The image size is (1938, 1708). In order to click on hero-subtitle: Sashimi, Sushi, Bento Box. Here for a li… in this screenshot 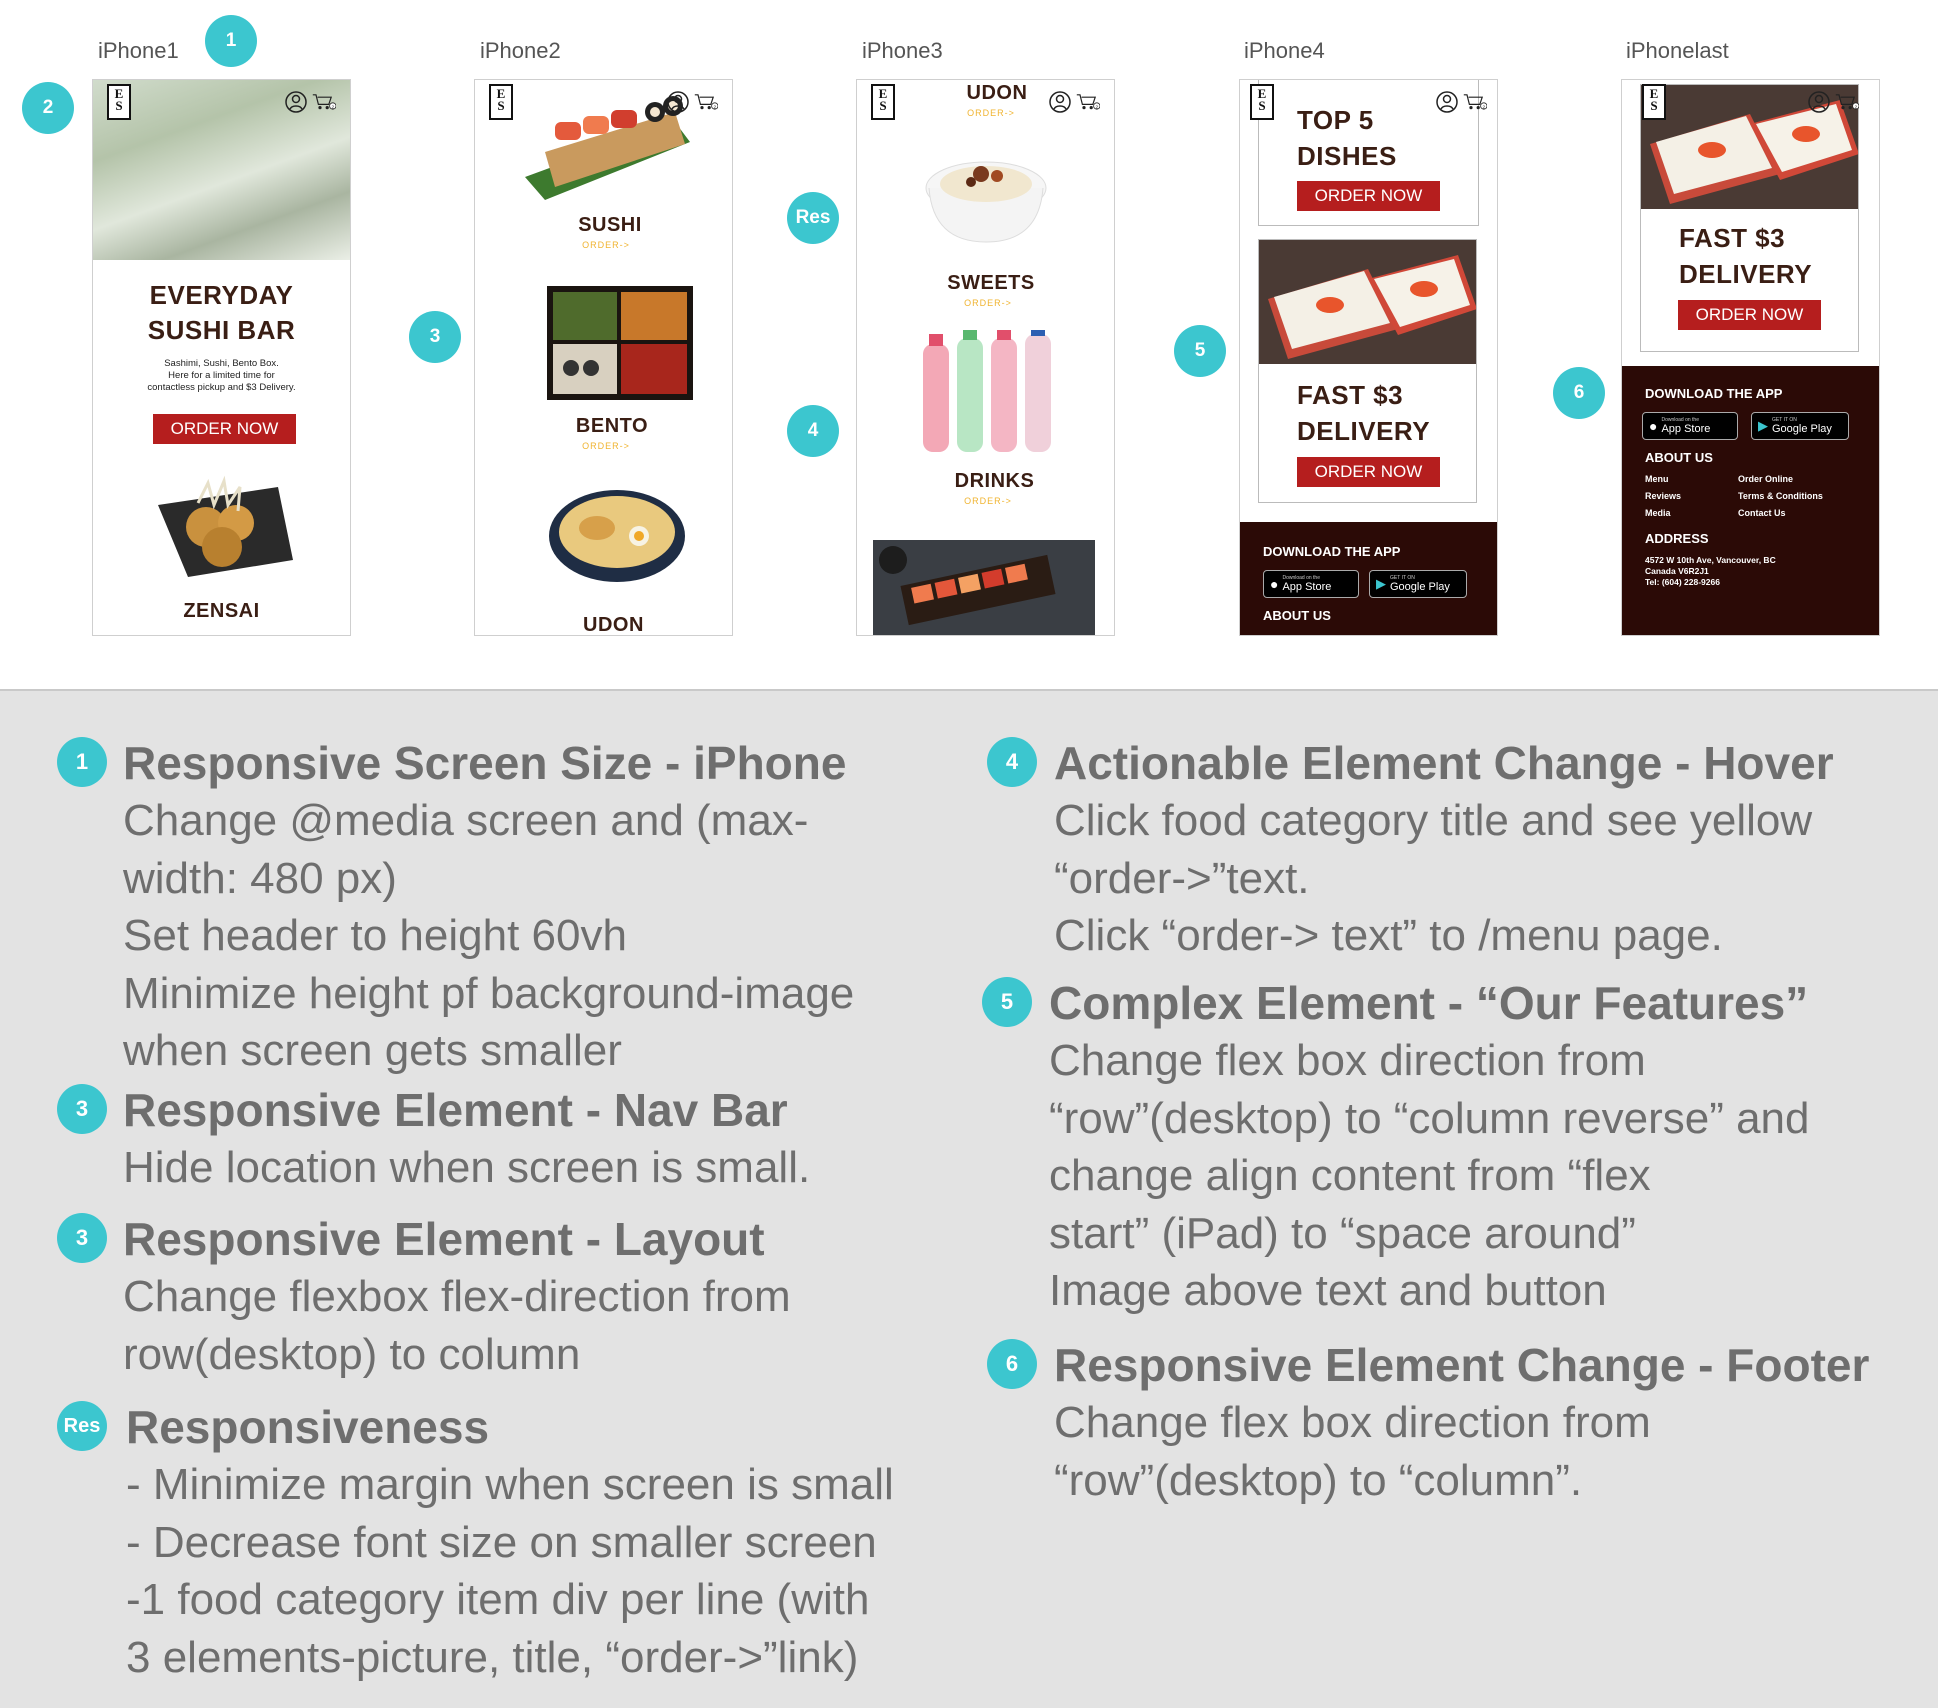, I will do `click(221, 375)`.